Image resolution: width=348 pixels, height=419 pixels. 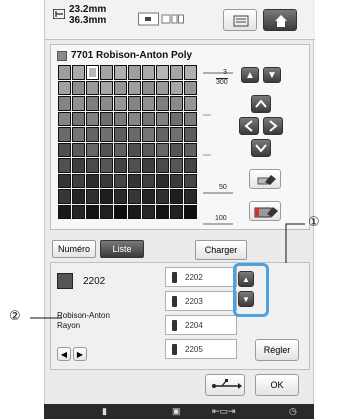 What do you see at coordinates (277, 350) in the screenshot?
I see `regler-button: Régler` at bounding box center [277, 350].